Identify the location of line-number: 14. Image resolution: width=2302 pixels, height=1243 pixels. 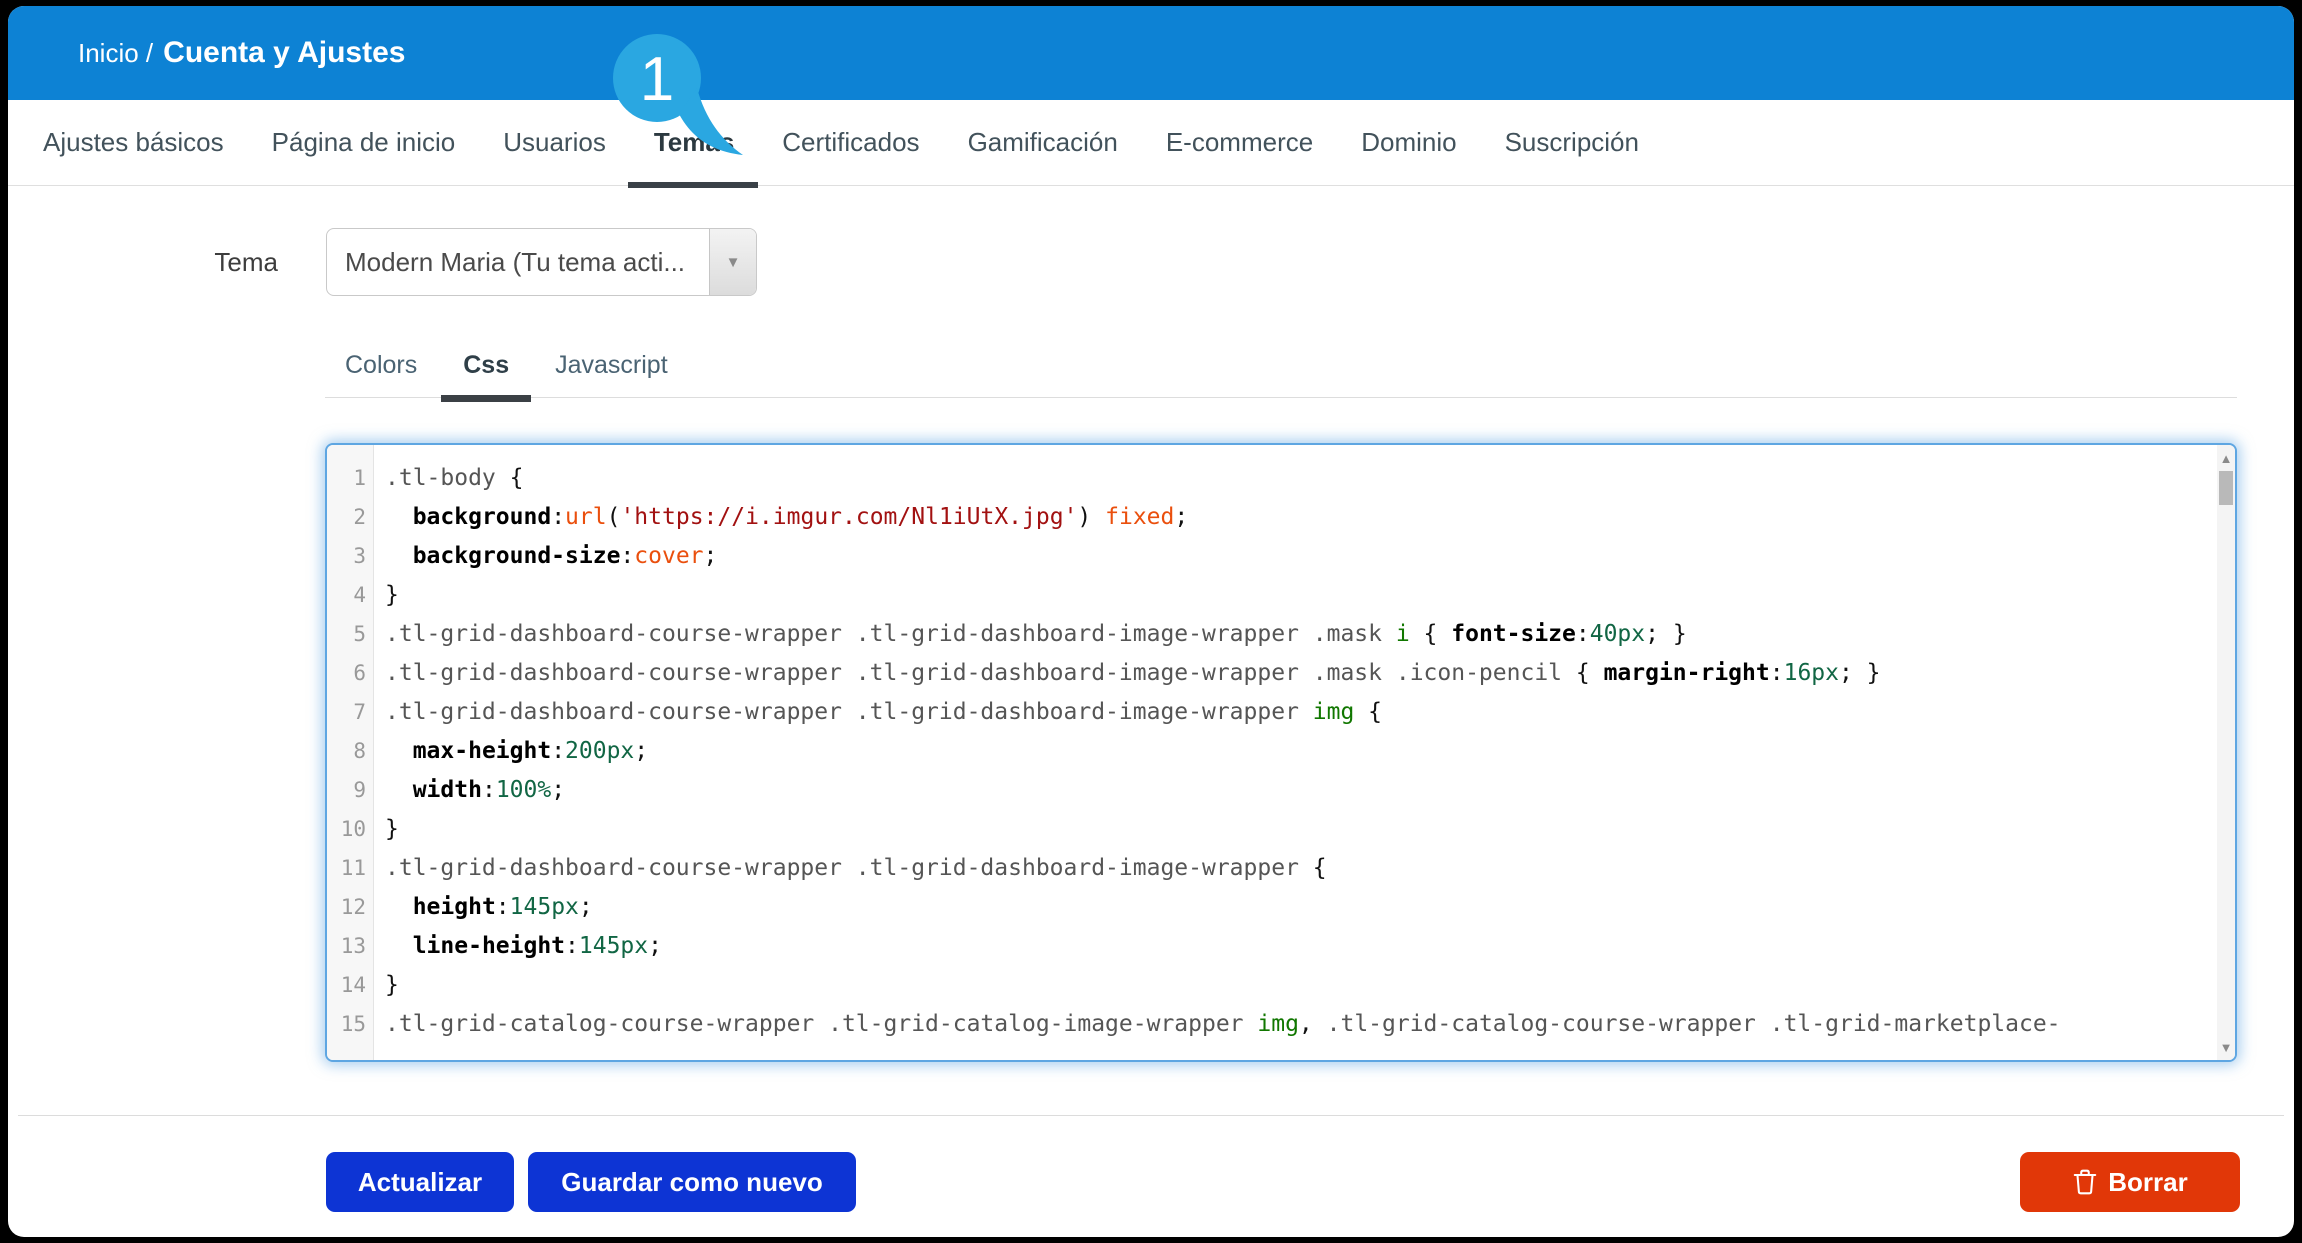
(353, 985).